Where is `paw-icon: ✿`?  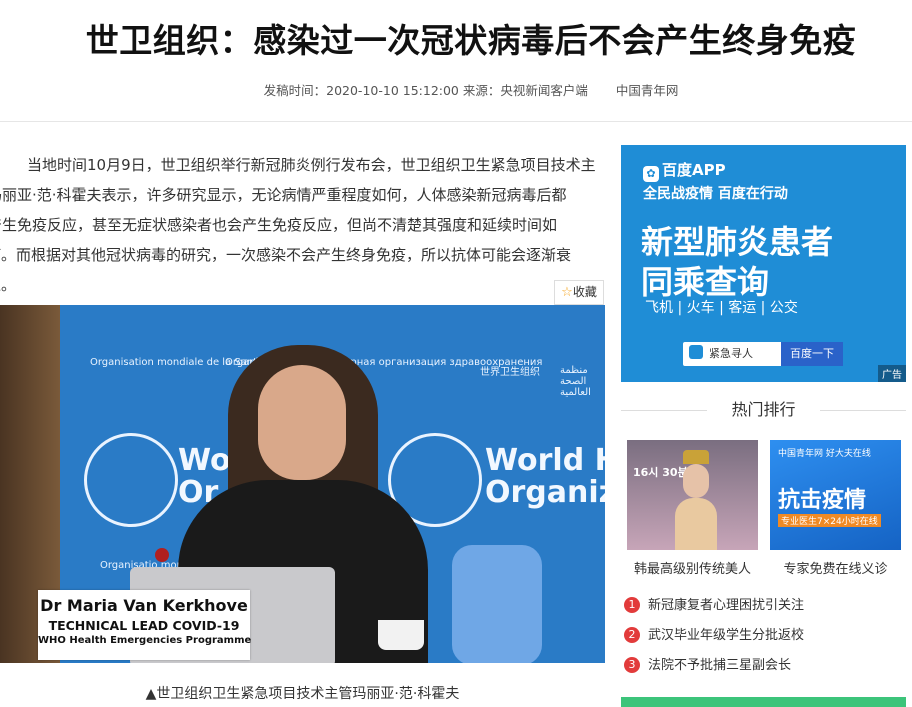
paw-icon: ✿ is located at coordinates (651, 174).